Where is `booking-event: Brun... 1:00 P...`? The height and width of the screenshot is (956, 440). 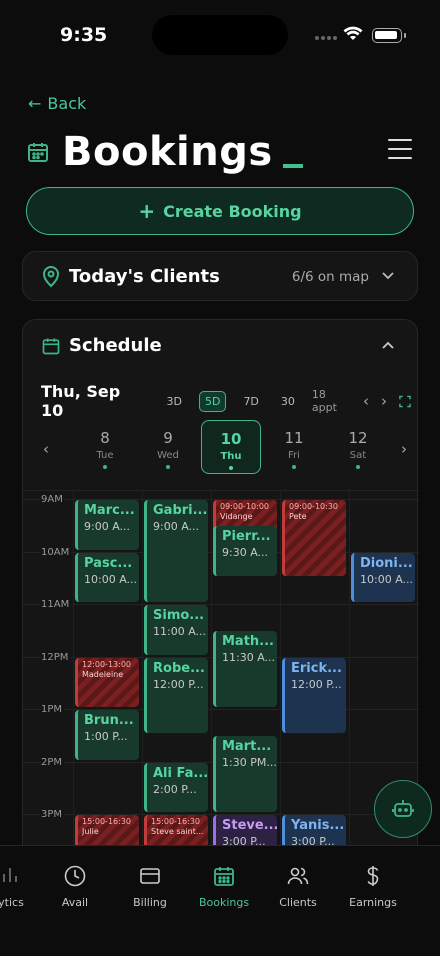
booking-event: Brun... 1:00 P... is located at coordinates (107, 735).